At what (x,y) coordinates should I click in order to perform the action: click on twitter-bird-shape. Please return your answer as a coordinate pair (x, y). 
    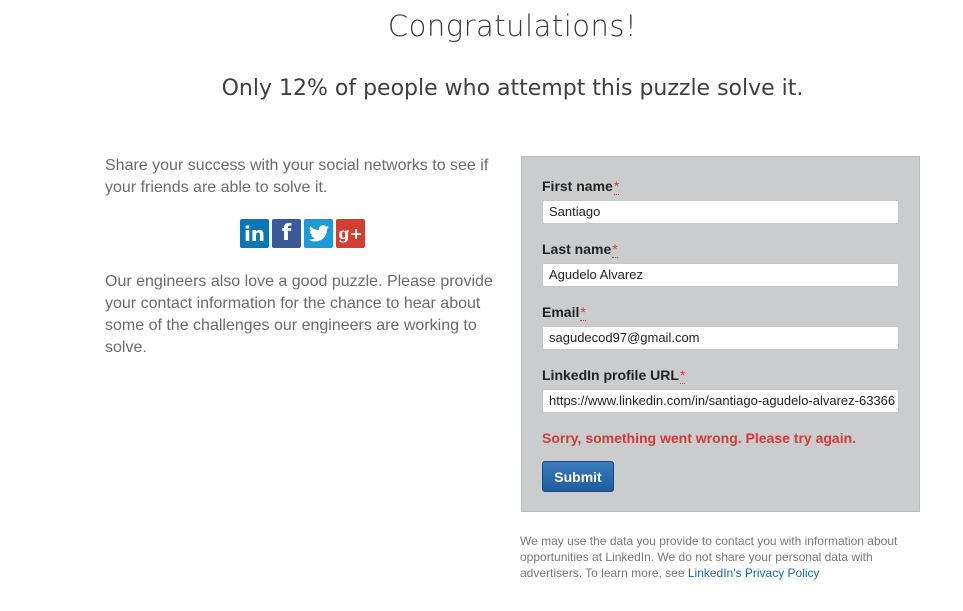
    Looking at the image, I should click on (318, 233).